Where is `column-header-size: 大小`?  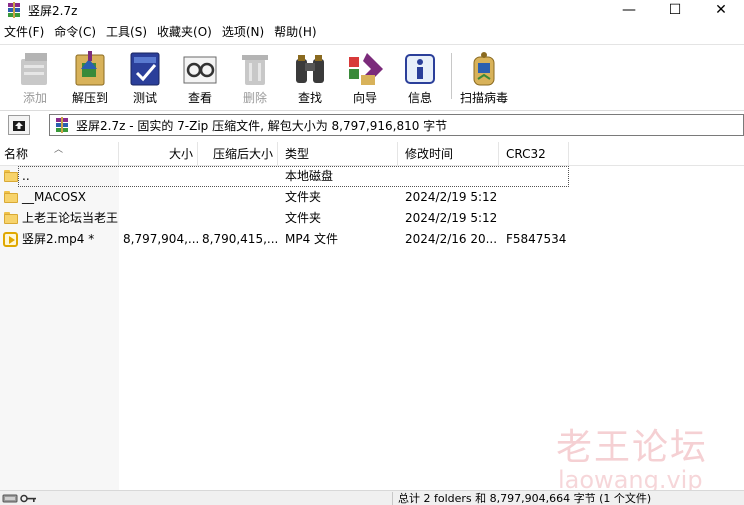
column-header-size: 大小 is located at coordinates (158, 154).